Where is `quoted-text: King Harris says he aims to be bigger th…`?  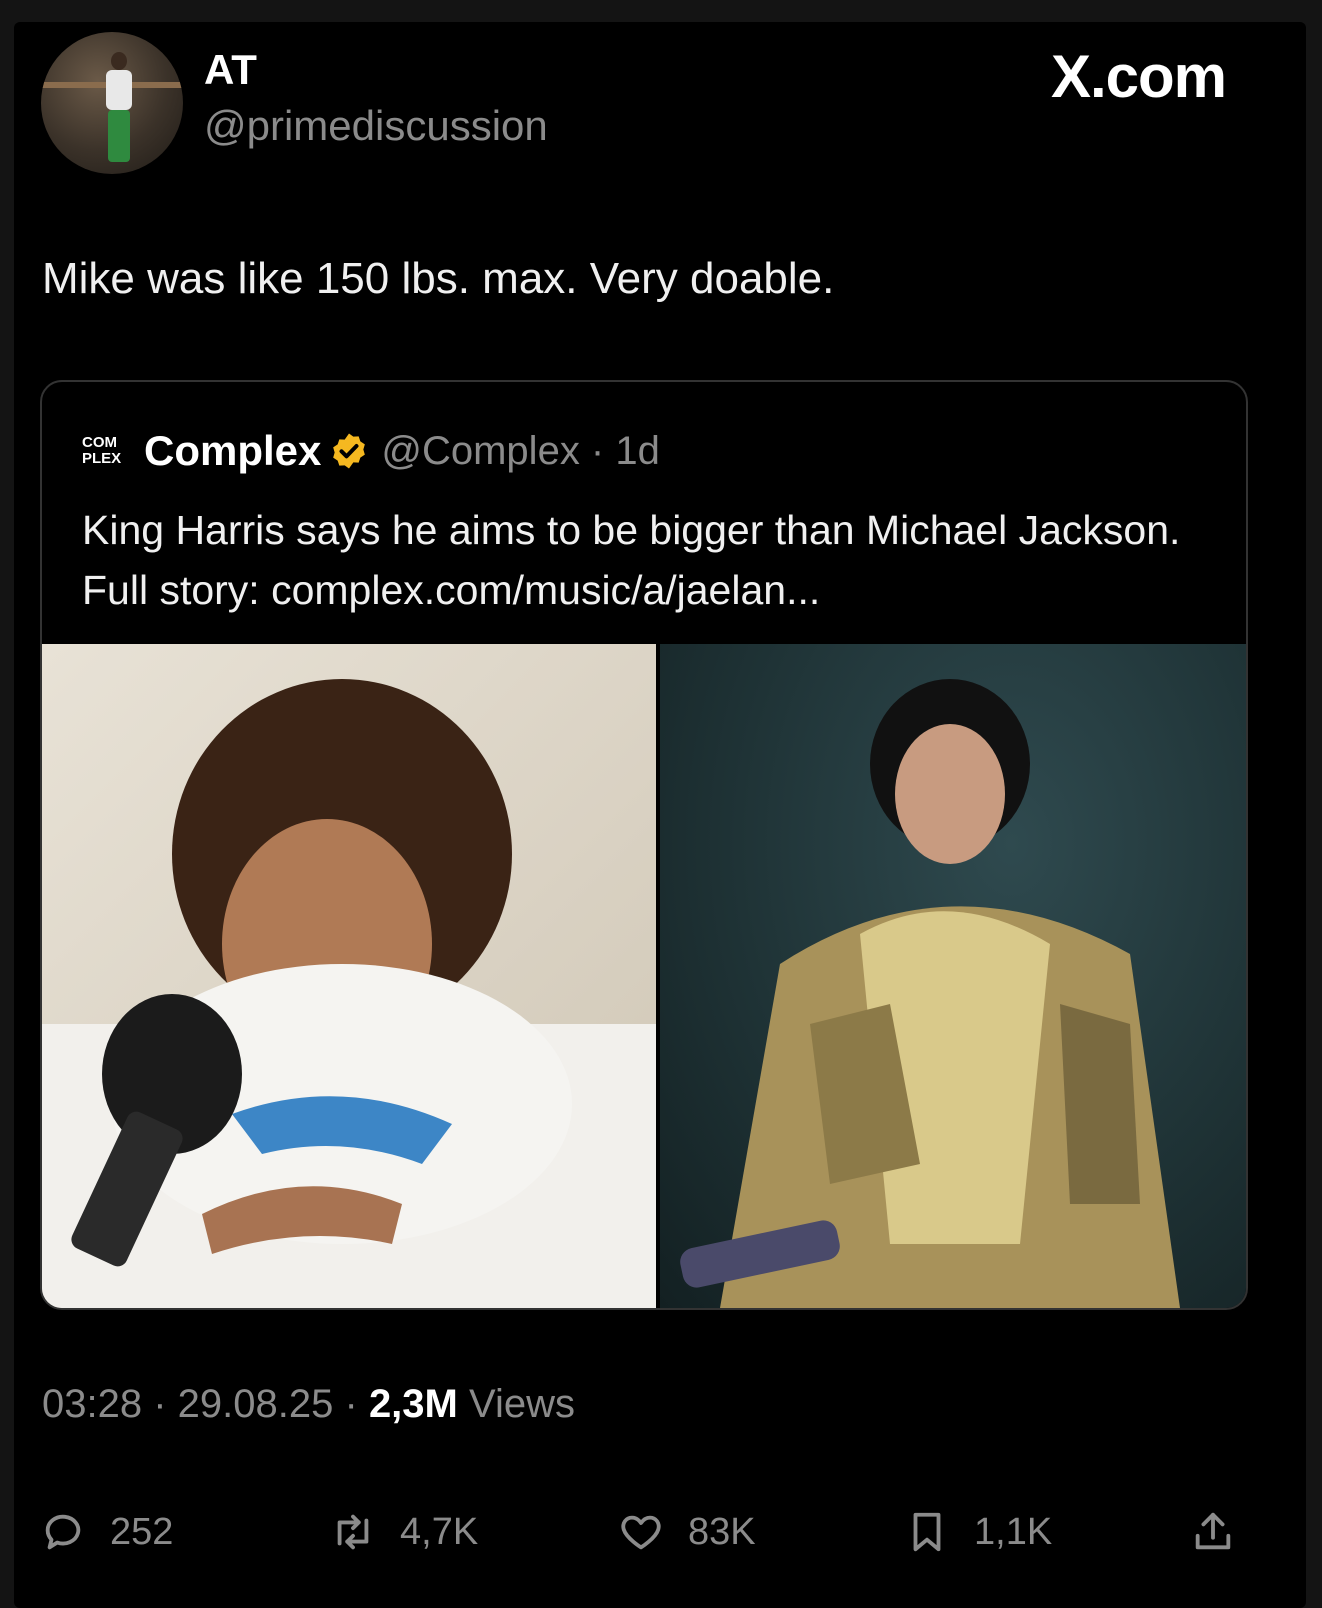
quoted-text: King Harris says he aims to be bigger th… is located at coordinates (631, 560).